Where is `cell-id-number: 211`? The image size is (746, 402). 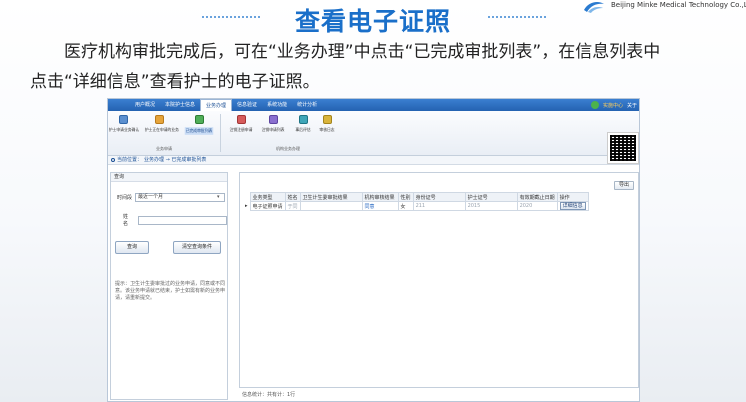 cell-id-number: 211 is located at coordinates (439, 206).